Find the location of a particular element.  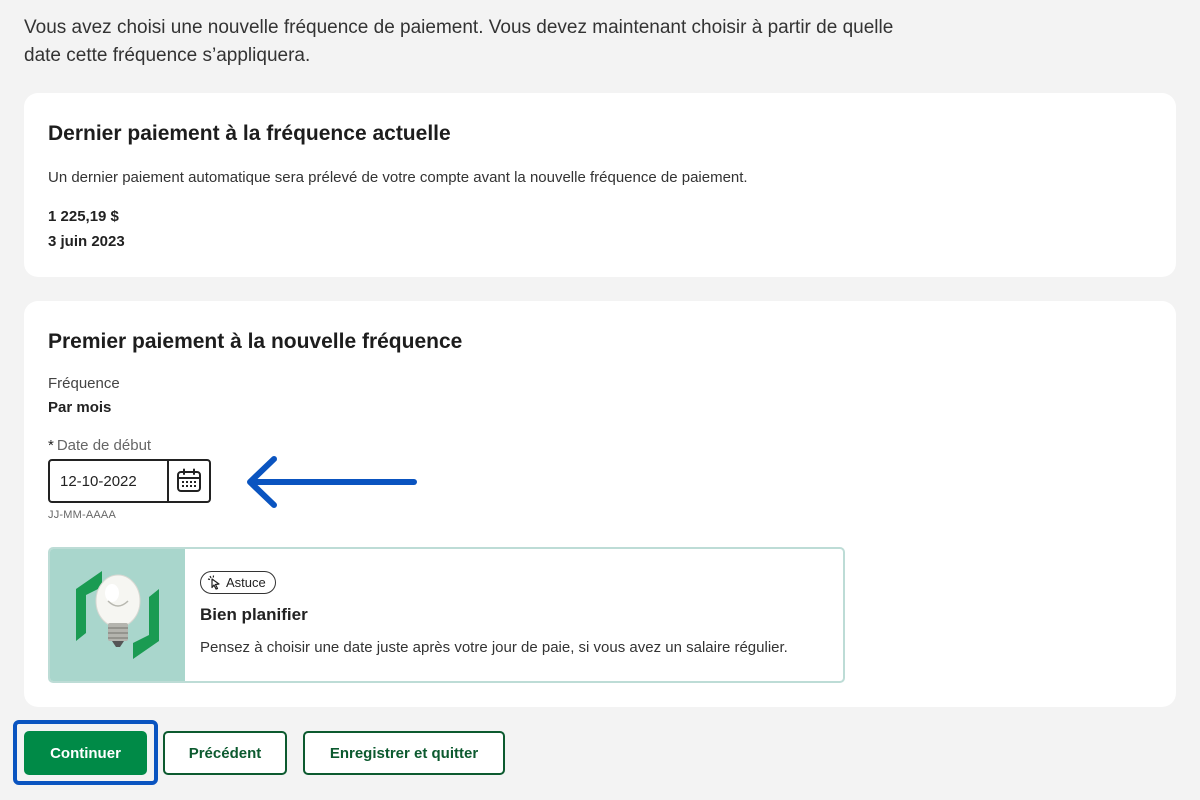

annotation-arrow-icon is located at coordinates (332, 482).